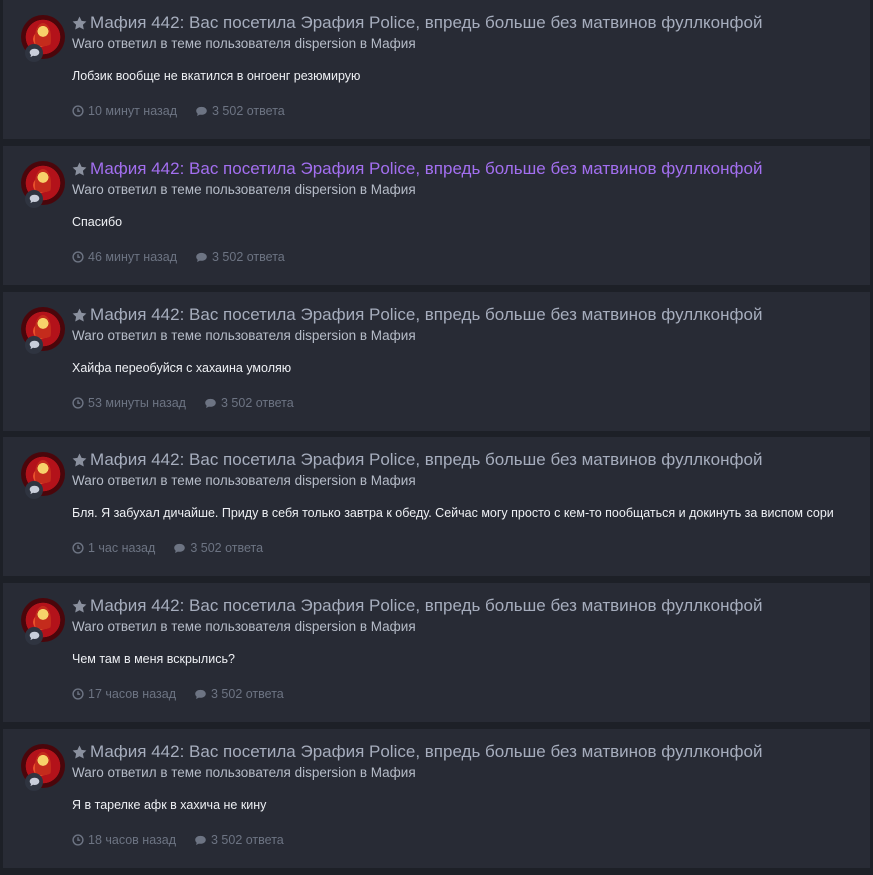 The width and height of the screenshot is (873, 875). Describe the element at coordinates (132, 111) in the screenshot. I see `timestamp-text: 10 минут назад` at that location.